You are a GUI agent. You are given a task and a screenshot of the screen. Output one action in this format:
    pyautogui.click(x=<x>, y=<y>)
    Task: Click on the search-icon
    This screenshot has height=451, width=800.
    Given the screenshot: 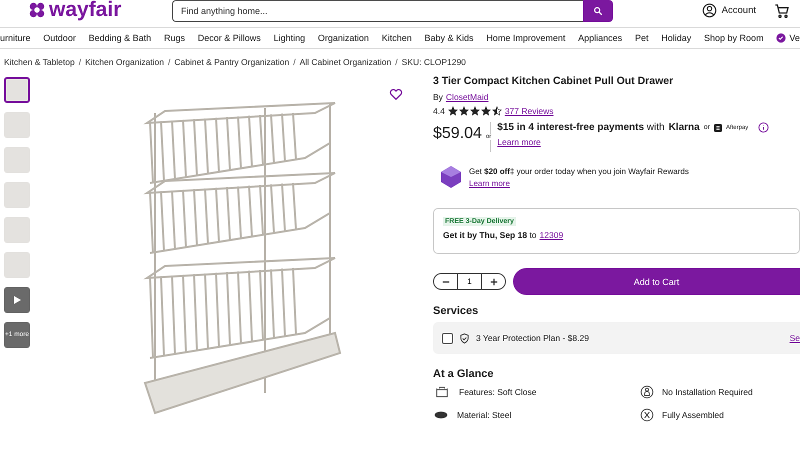 What is the action you would take?
    pyautogui.click(x=598, y=11)
    